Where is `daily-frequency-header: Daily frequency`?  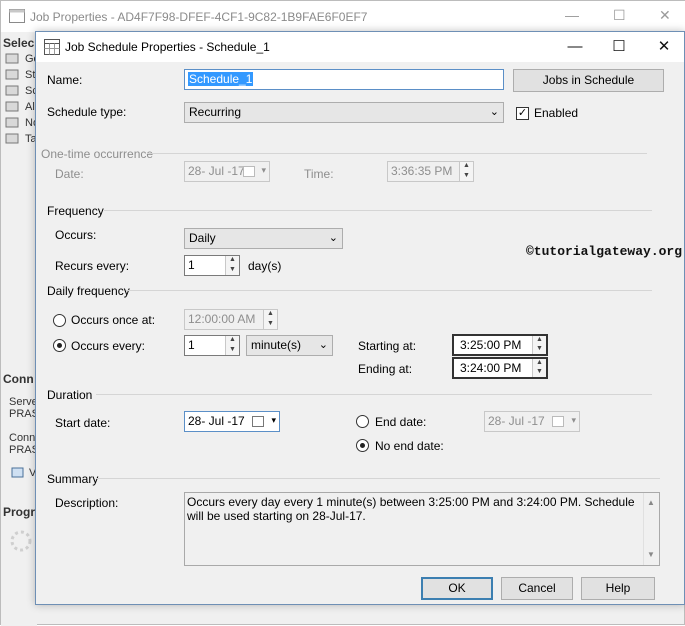 daily-frequency-header: Daily frequency is located at coordinates (88, 291).